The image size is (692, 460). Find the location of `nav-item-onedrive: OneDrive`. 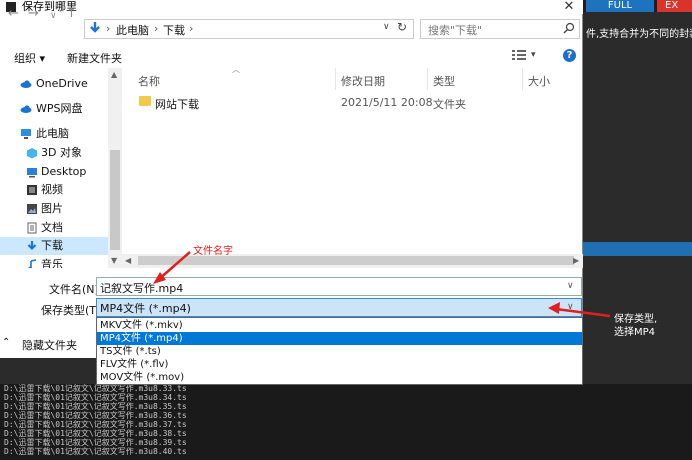

nav-item-onedrive: OneDrive is located at coordinates (54, 84).